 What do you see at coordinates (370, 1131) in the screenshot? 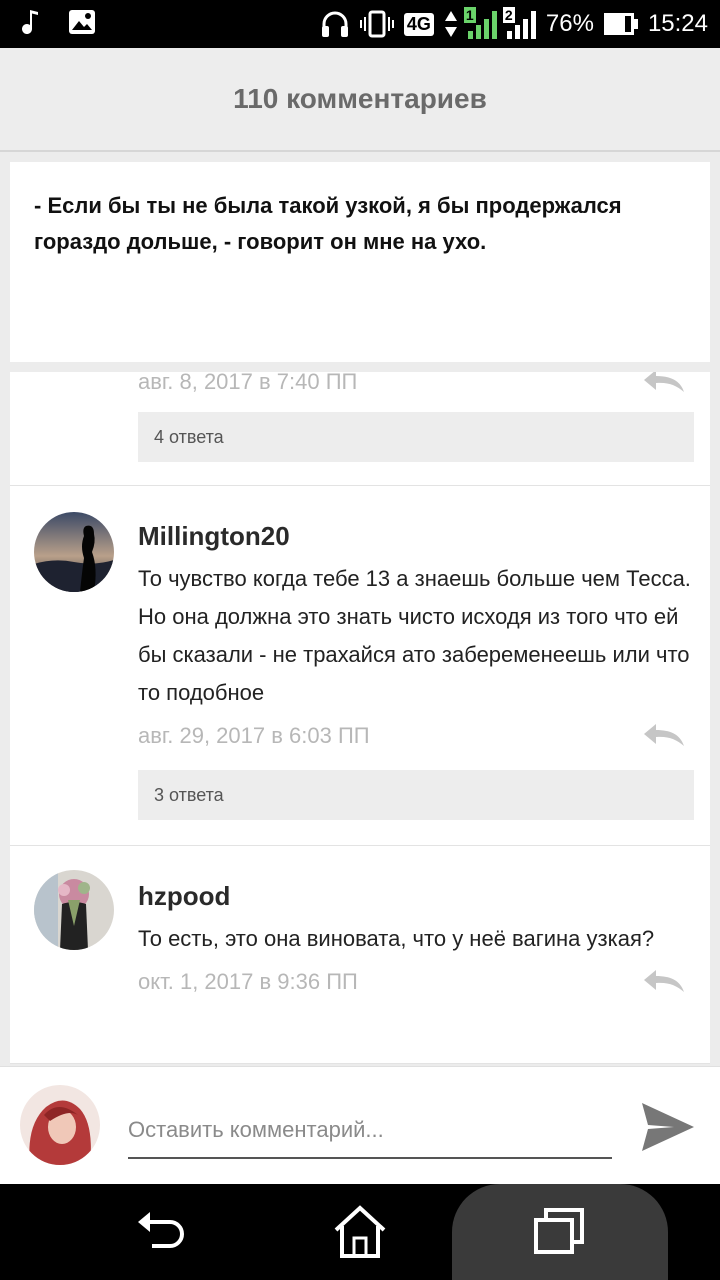
I see `comment-input` at bounding box center [370, 1131].